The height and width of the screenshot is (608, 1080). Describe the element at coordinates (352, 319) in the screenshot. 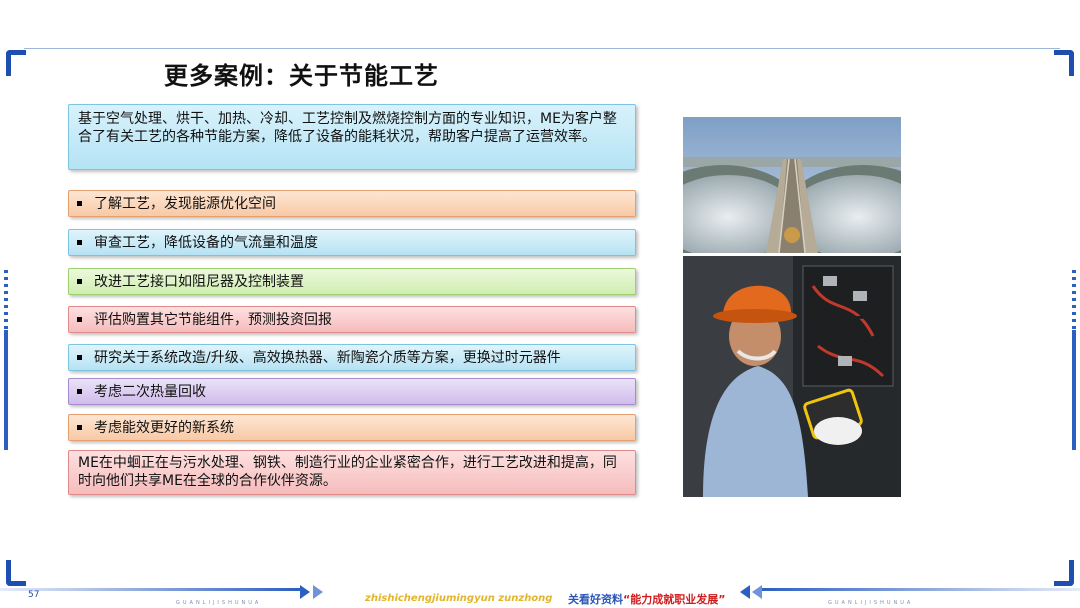

I see `bullet-item: 评估购置其它节能组件，预测投资回报` at that location.